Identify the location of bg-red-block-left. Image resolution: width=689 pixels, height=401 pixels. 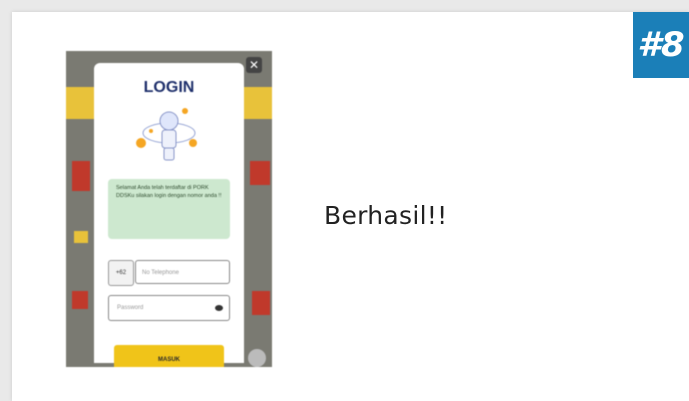
(81, 176).